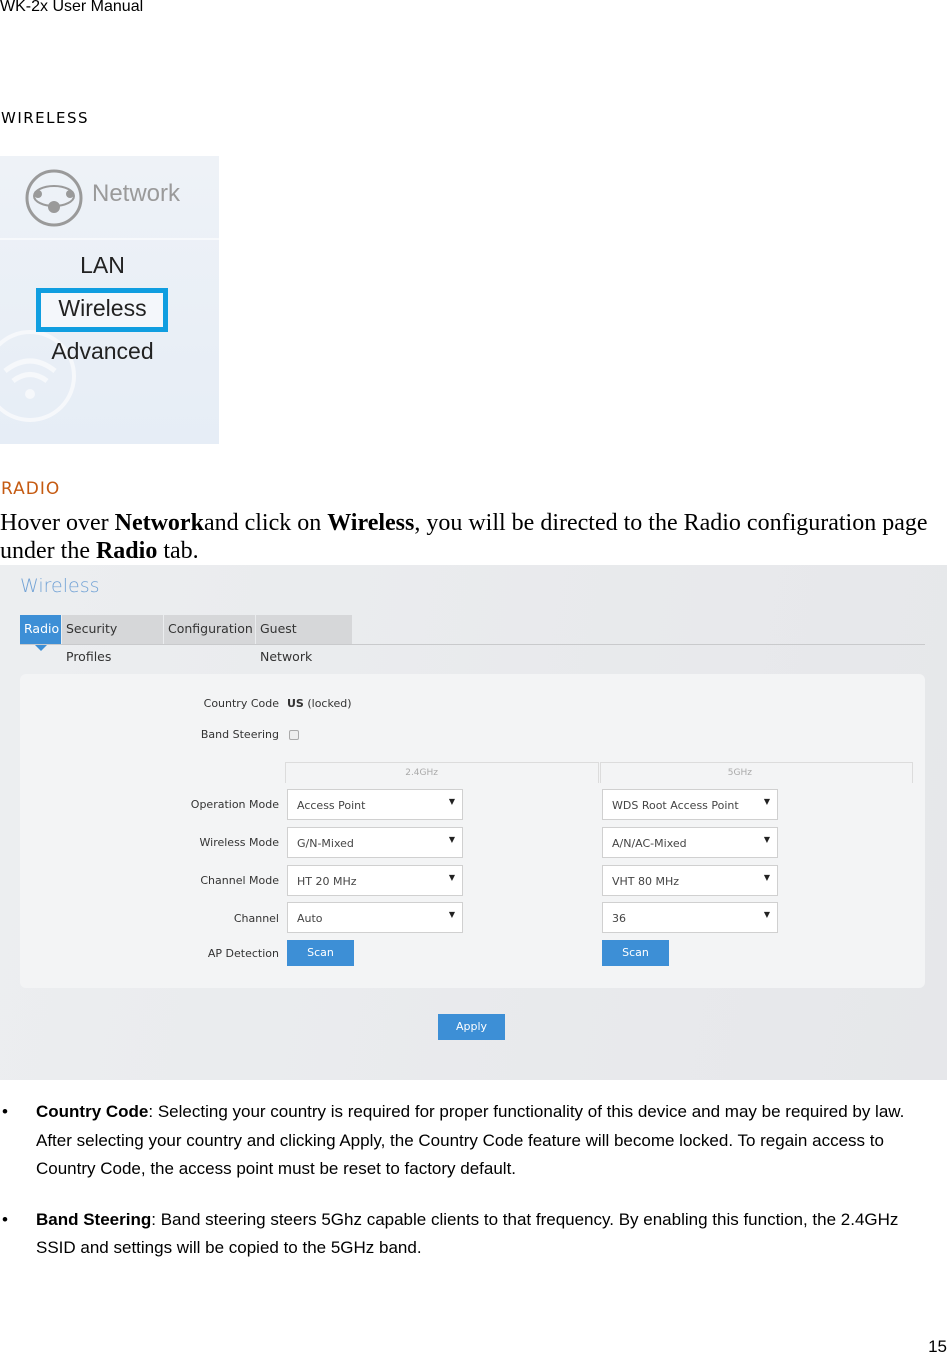  Describe the element at coordinates (472, 644) in the screenshot. I see `tab-divider` at that location.